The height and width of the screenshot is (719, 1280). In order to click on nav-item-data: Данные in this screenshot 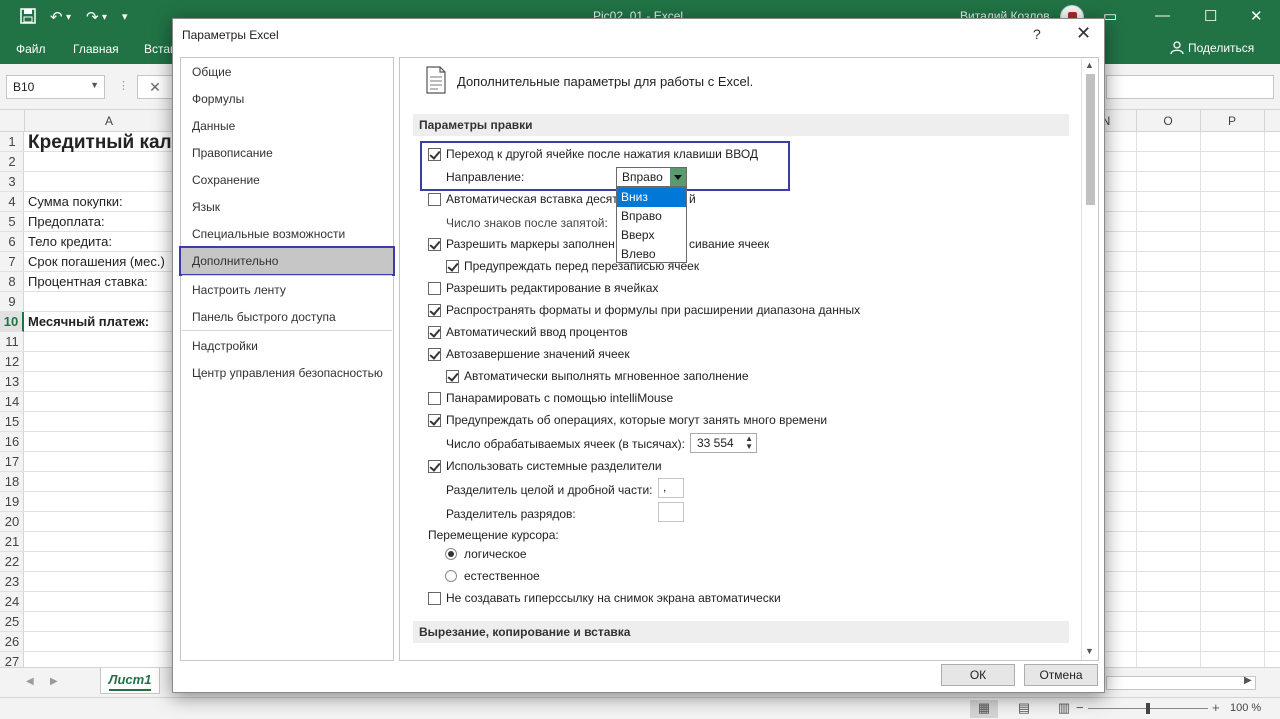, I will do `click(287, 126)`.